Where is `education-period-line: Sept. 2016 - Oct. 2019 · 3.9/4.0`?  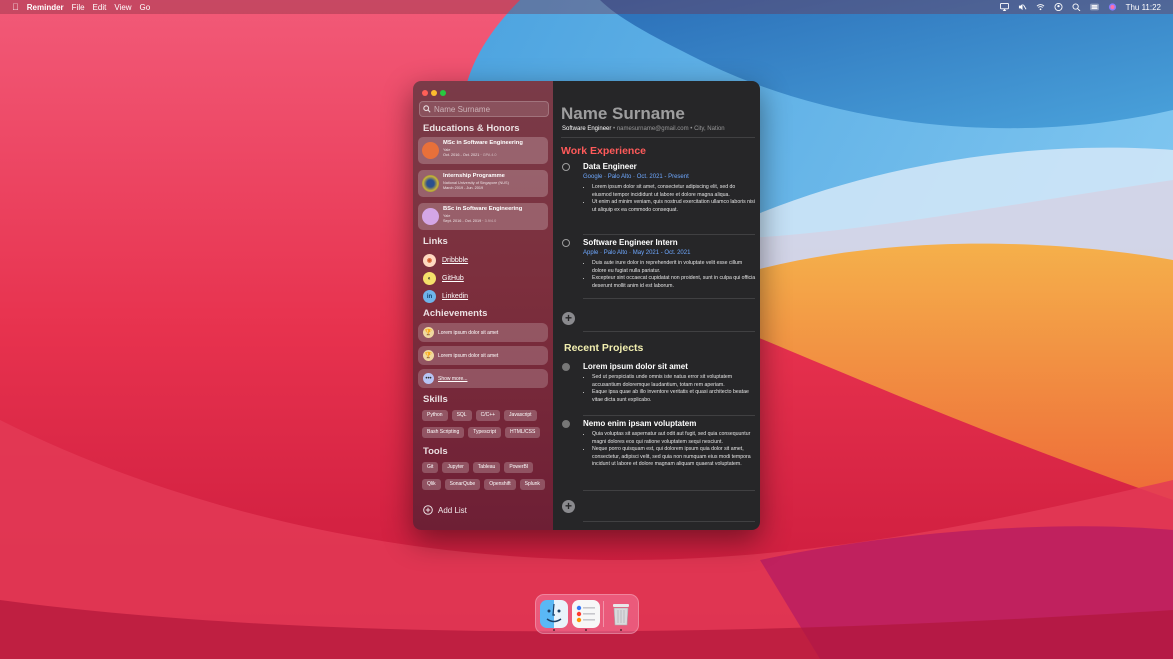 education-period-line: Sept. 2016 - Oct. 2019 · 3.9/4.0 is located at coordinates (470, 221).